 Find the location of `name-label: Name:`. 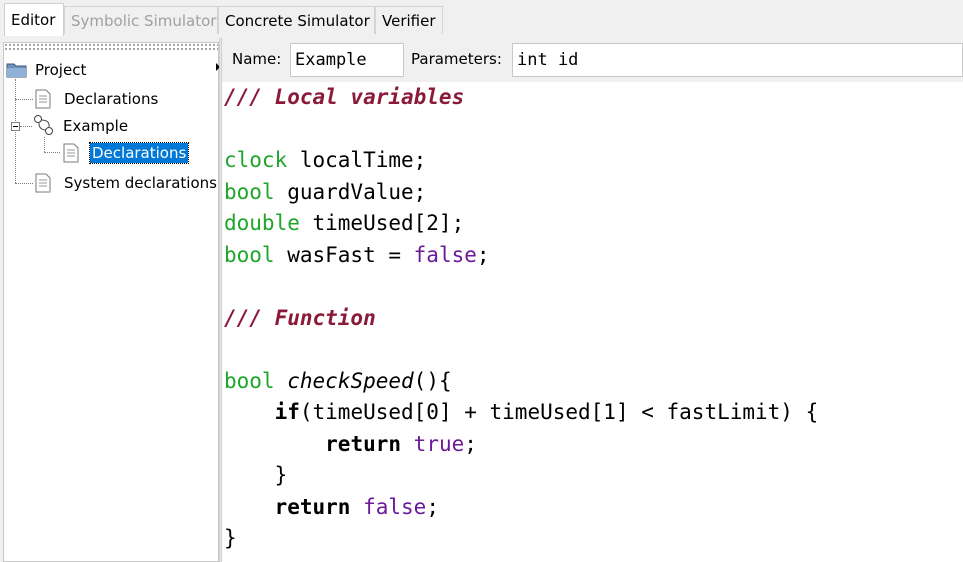

name-label: Name: is located at coordinates (257, 59).